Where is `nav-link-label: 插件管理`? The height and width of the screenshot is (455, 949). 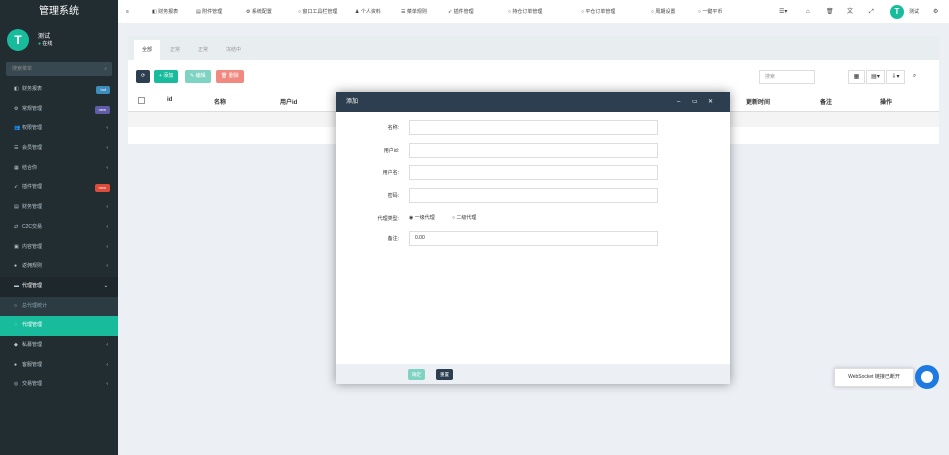
nav-link-label: 插件管理 is located at coordinates (463, 12).